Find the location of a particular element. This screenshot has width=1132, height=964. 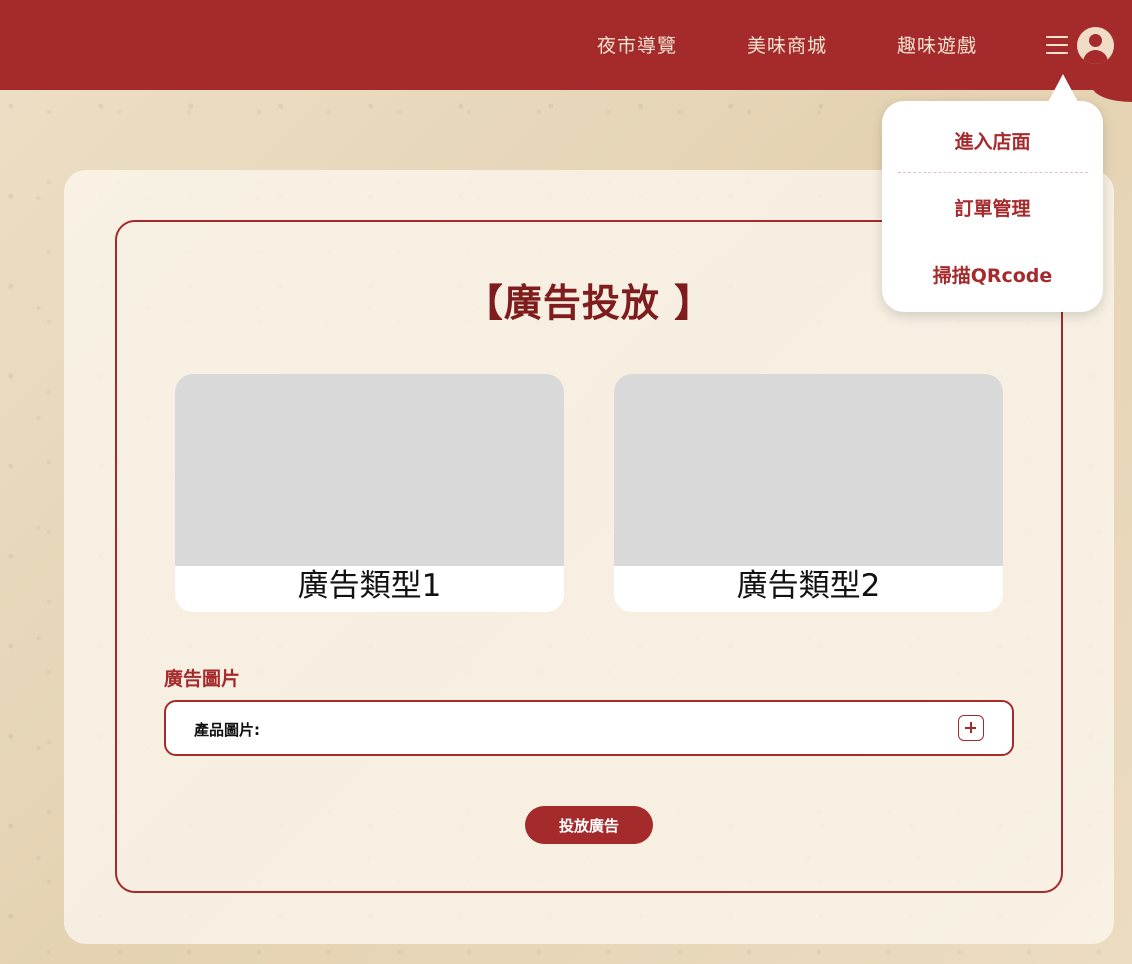

nav-food-mall: 美味商城 is located at coordinates (787, 44).